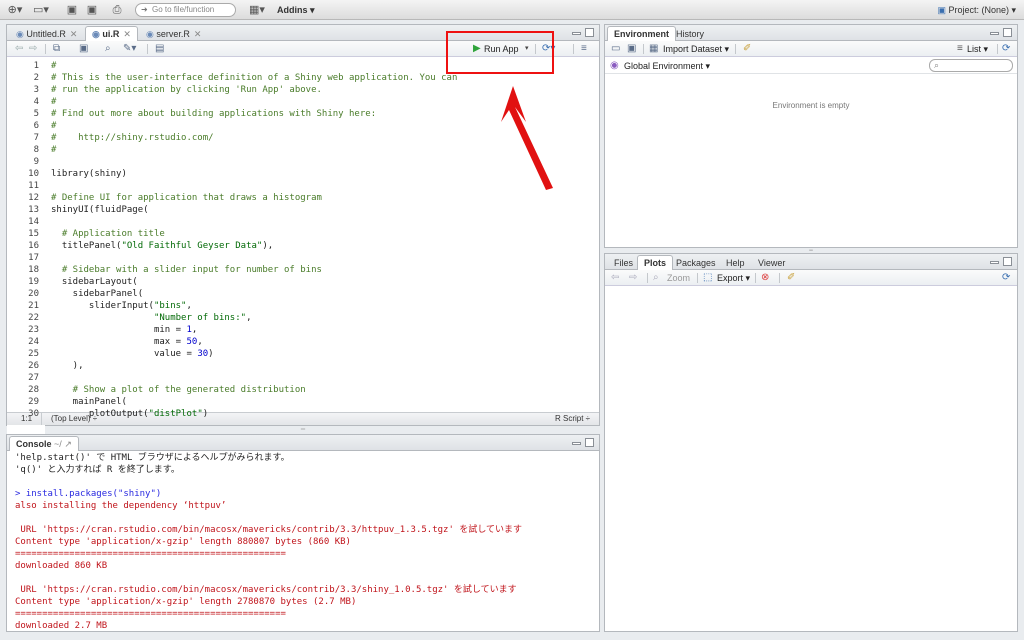 The width and height of the screenshot is (1024, 640). I want to click on environment-search-input: ⌕, so click(971, 65).